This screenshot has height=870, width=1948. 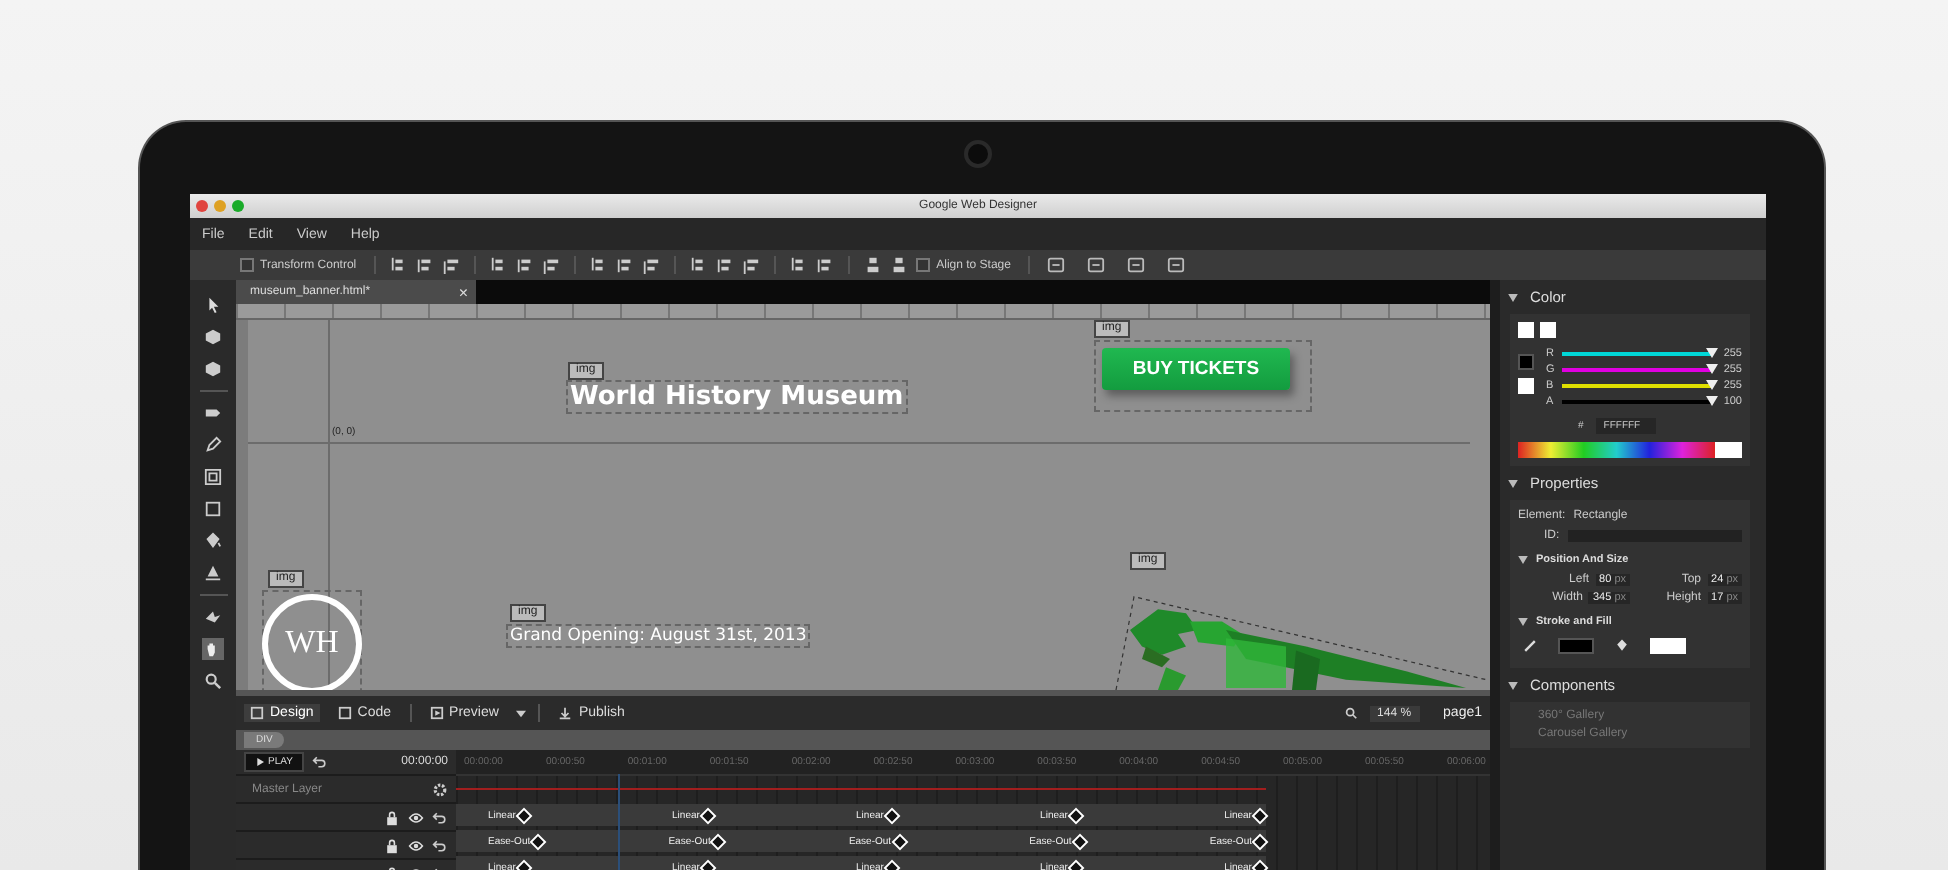 I want to click on scroll-bar, so click(x=863, y=693).